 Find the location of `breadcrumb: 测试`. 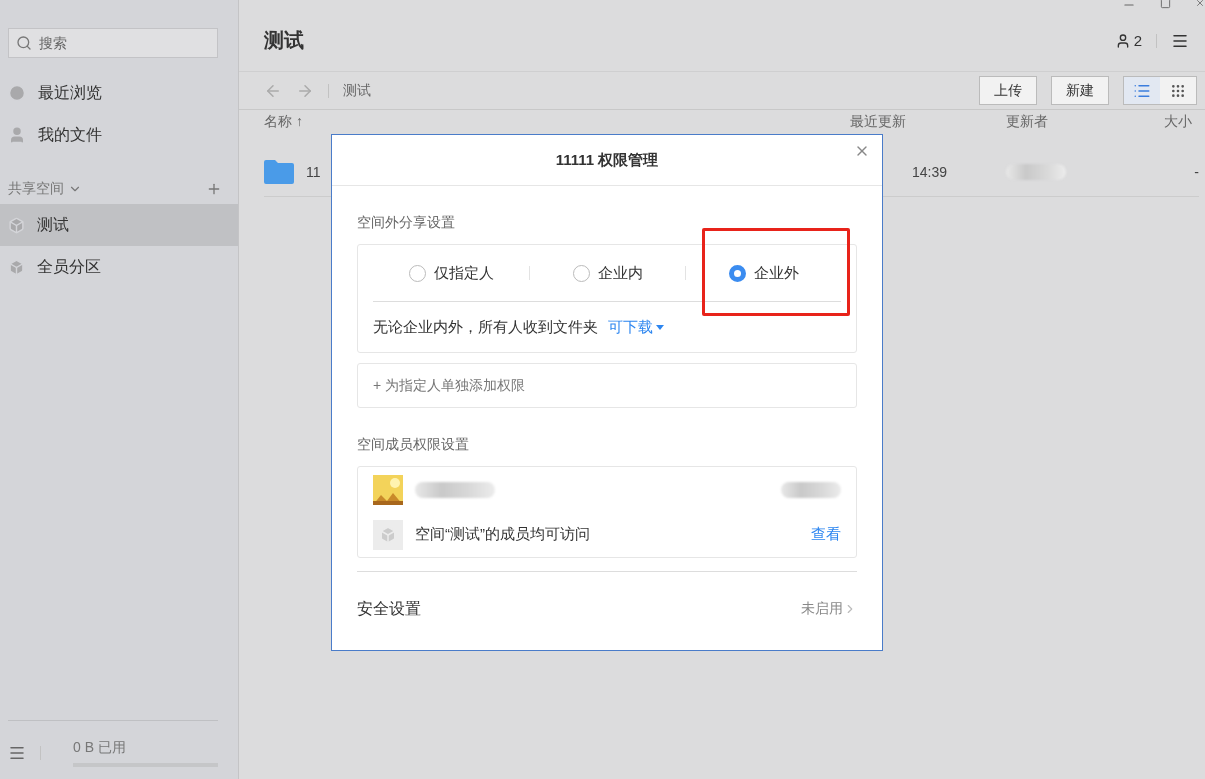

breadcrumb: 测试 is located at coordinates (357, 90).